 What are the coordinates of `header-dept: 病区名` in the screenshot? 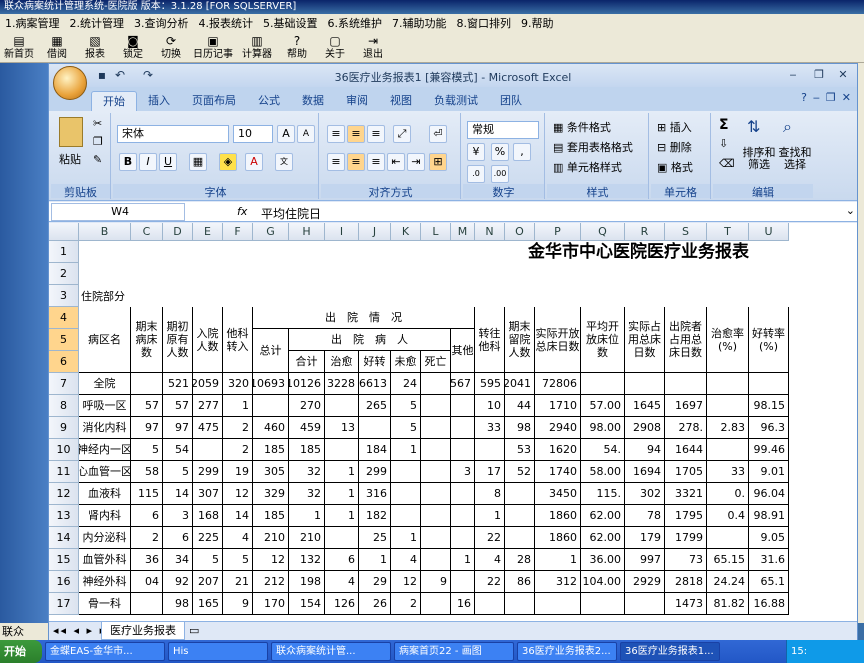 It's located at (105, 340).